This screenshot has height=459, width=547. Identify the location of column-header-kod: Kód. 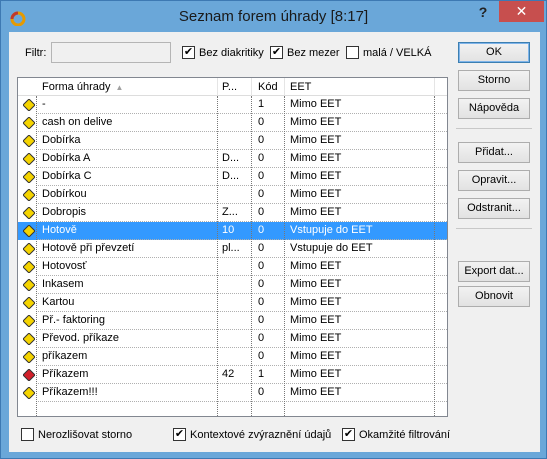
(268, 87).